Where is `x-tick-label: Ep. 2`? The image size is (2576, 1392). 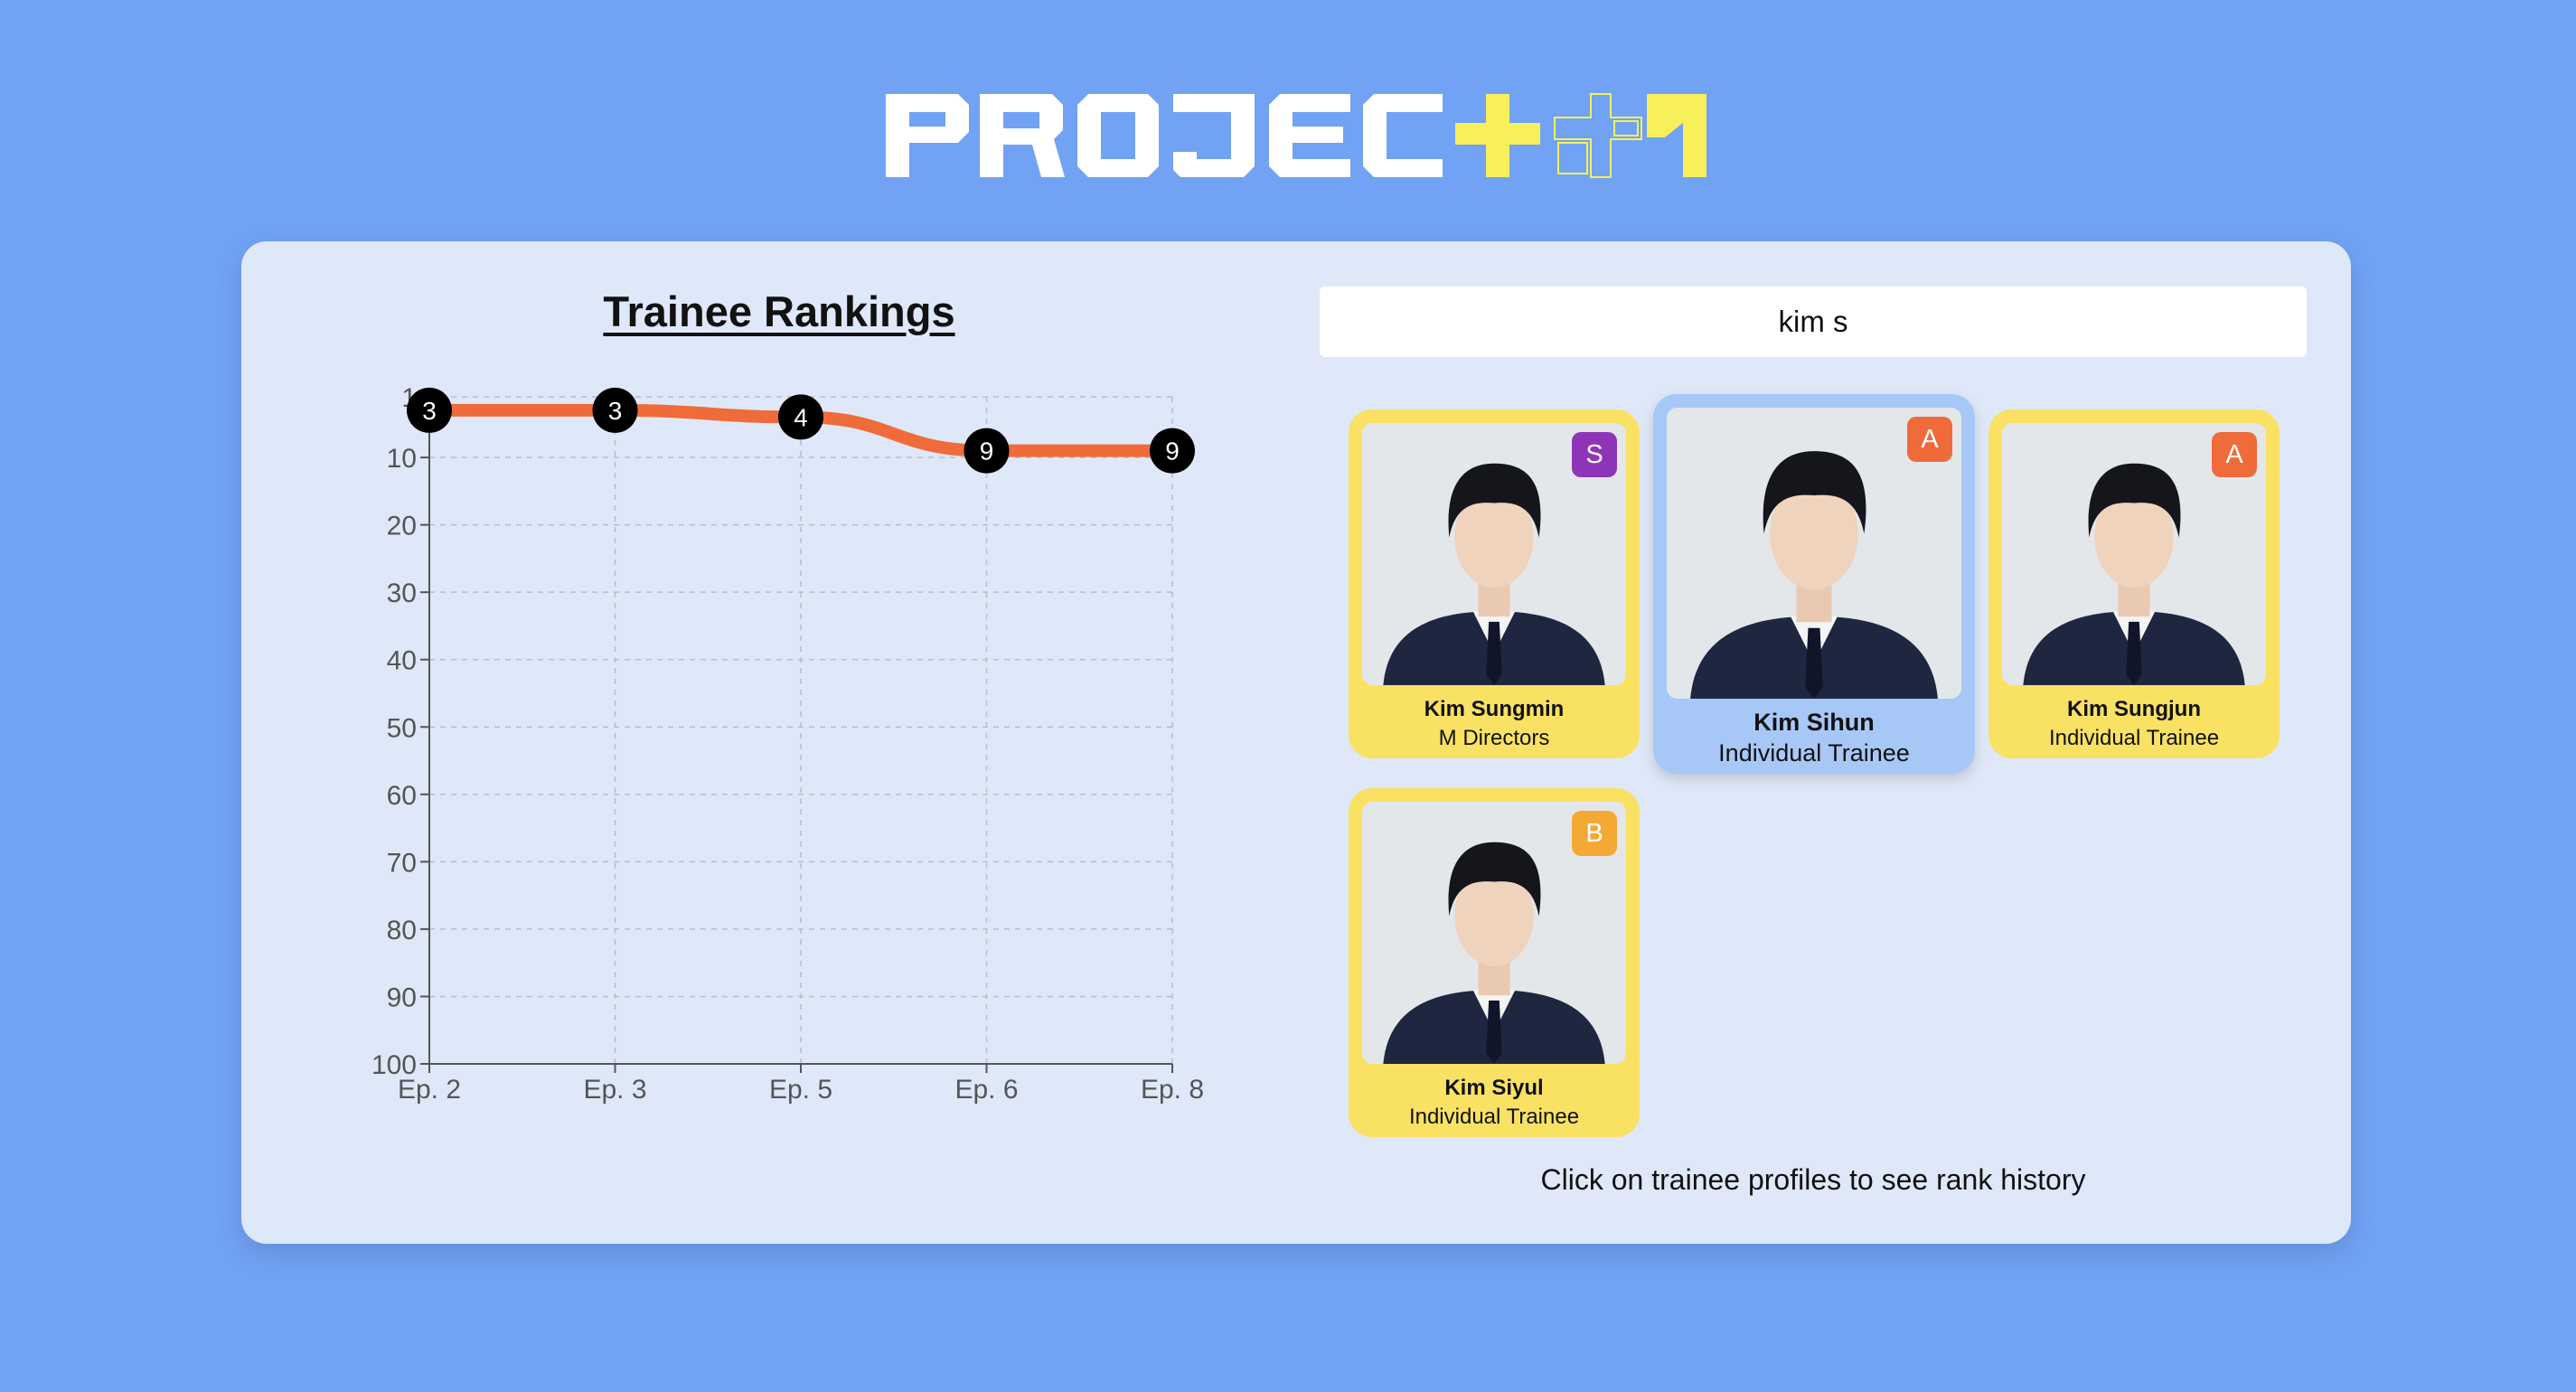
x-tick-label: Ep. 2 is located at coordinates (429, 1090).